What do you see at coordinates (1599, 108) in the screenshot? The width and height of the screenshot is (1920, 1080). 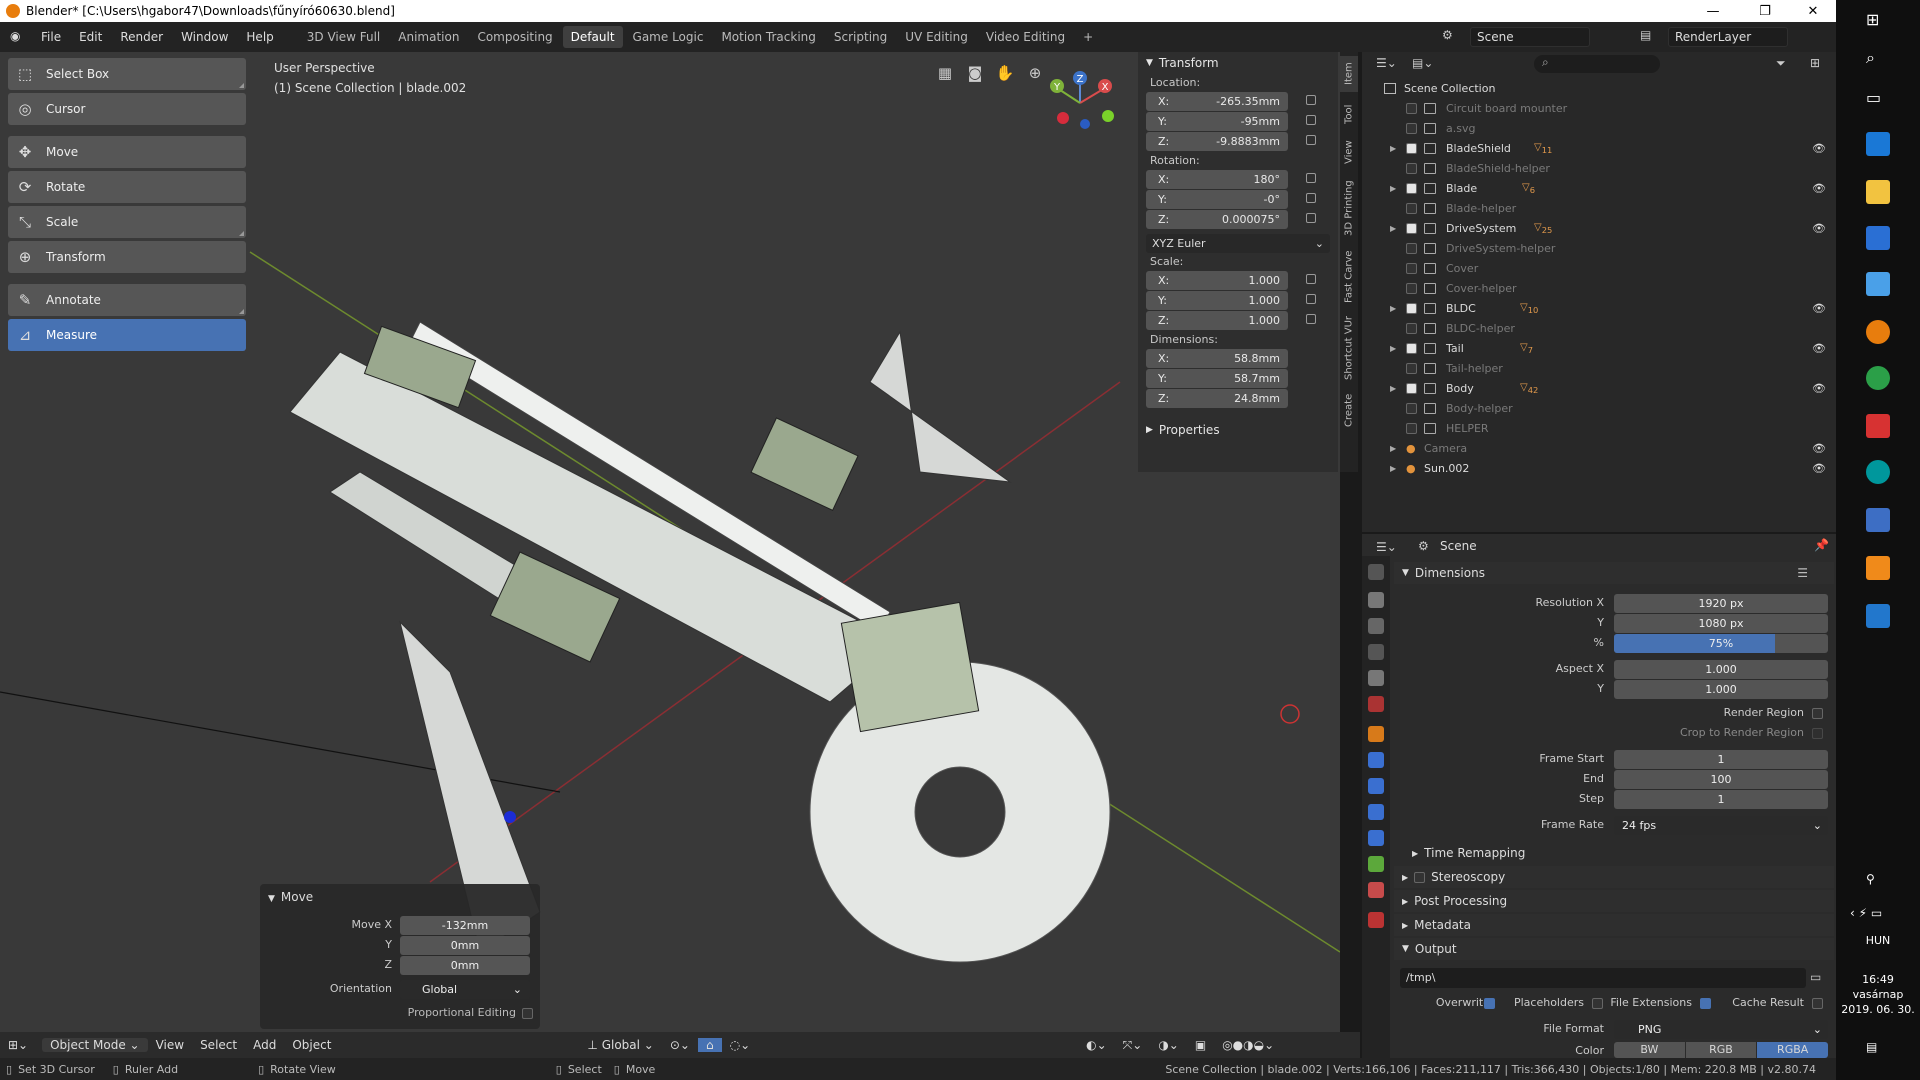 I see `outliner-collection-row: Circuit board mounter` at bounding box center [1599, 108].